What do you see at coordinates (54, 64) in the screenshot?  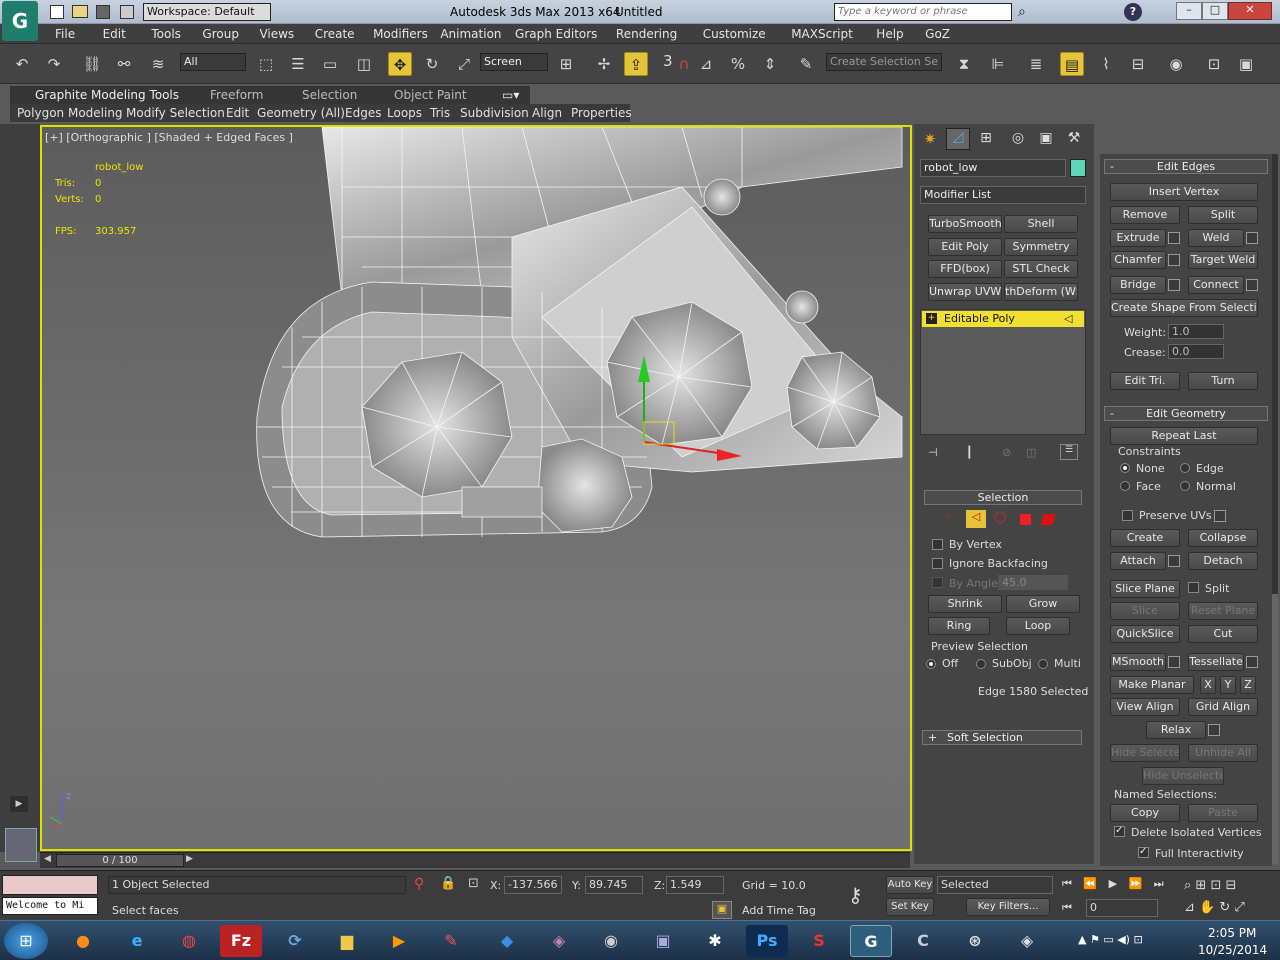 I see `redo-icon: ↷` at bounding box center [54, 64].